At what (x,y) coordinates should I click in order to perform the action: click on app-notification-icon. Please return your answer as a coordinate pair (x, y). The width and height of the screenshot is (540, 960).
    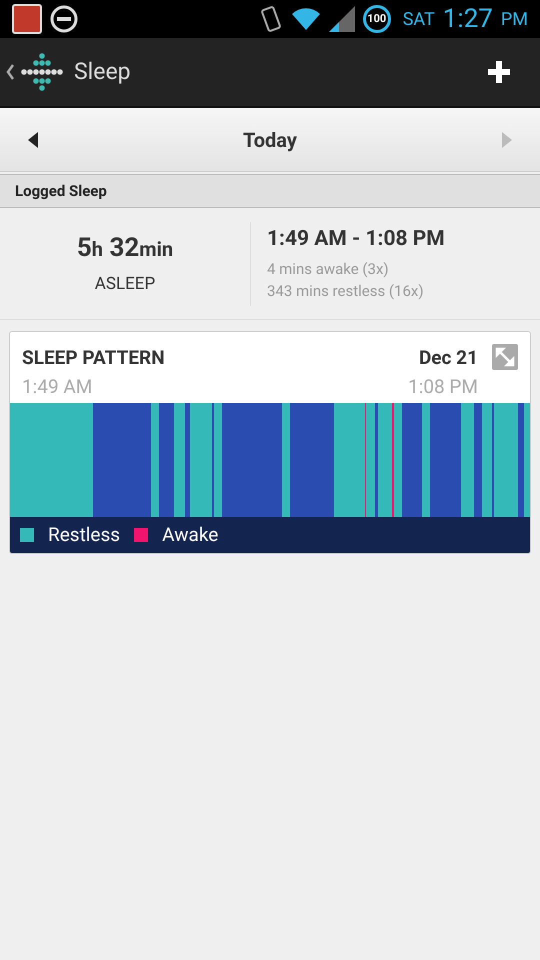
    Looking at the image, I should click on (27, 19).